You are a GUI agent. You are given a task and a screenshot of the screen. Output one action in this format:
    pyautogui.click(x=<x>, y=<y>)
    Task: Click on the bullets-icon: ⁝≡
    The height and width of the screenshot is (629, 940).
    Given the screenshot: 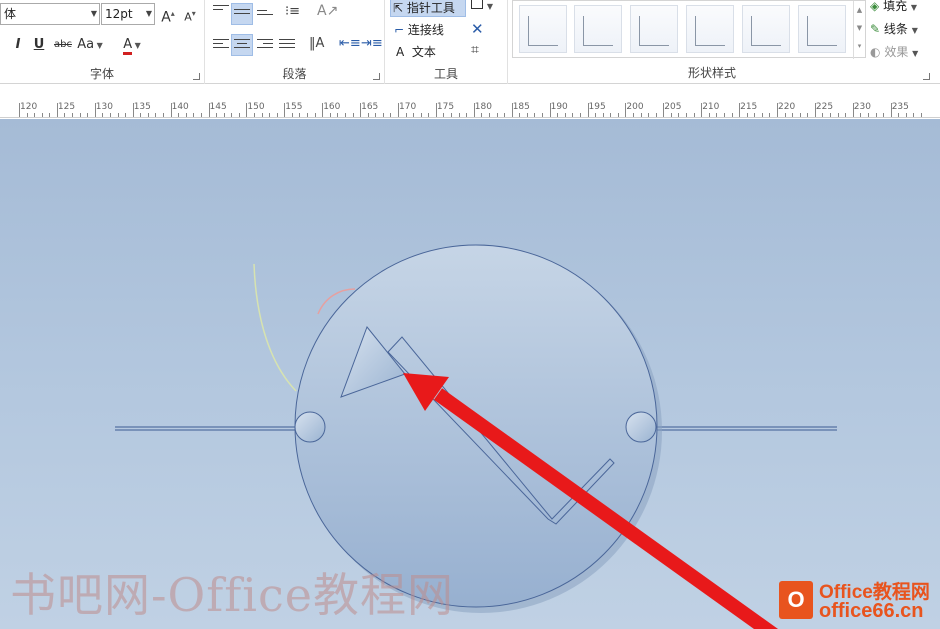 What is the action you would take?
    pyautogui.click(x=292, y=11)
    